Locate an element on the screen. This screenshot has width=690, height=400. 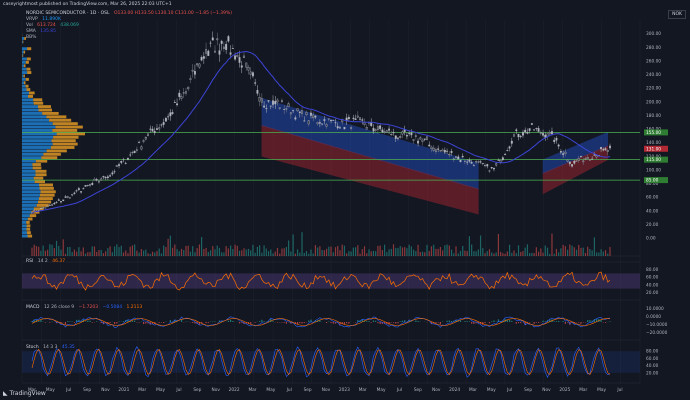
sma-legend: SMA 135.85 is located at coordinates (41, 32).